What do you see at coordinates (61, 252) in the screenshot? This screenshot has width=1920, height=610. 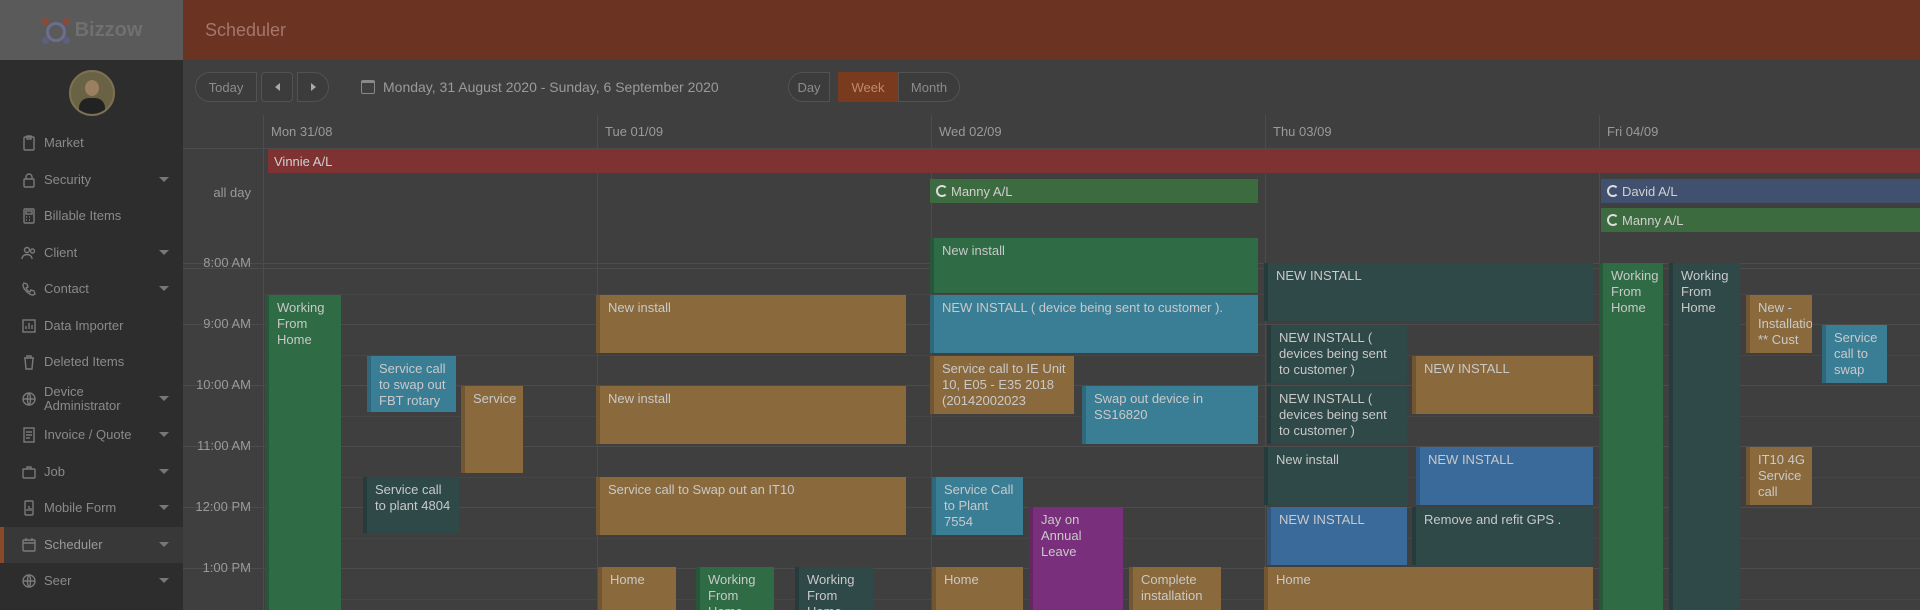 I see `sidebar-item-label: Client` at bounding box center [61, 252].